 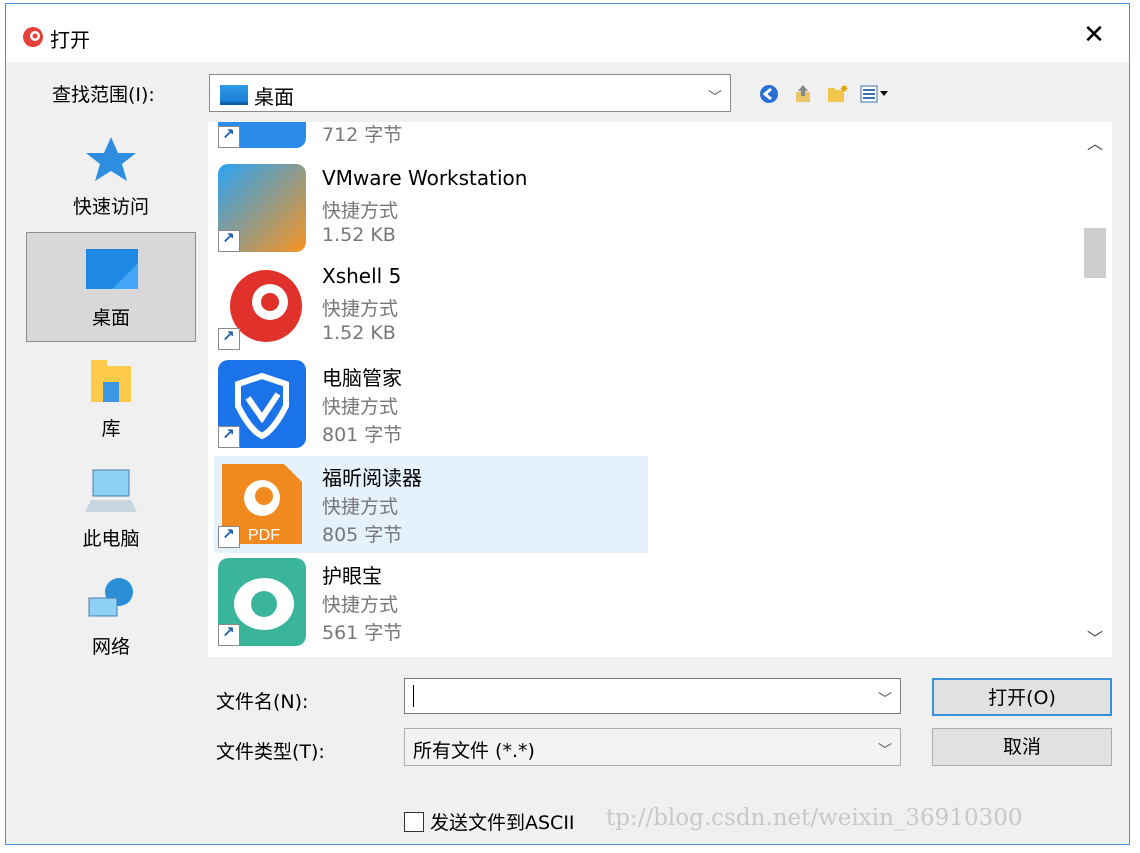 I want to click on star-icon, so click(x=111, y=159).